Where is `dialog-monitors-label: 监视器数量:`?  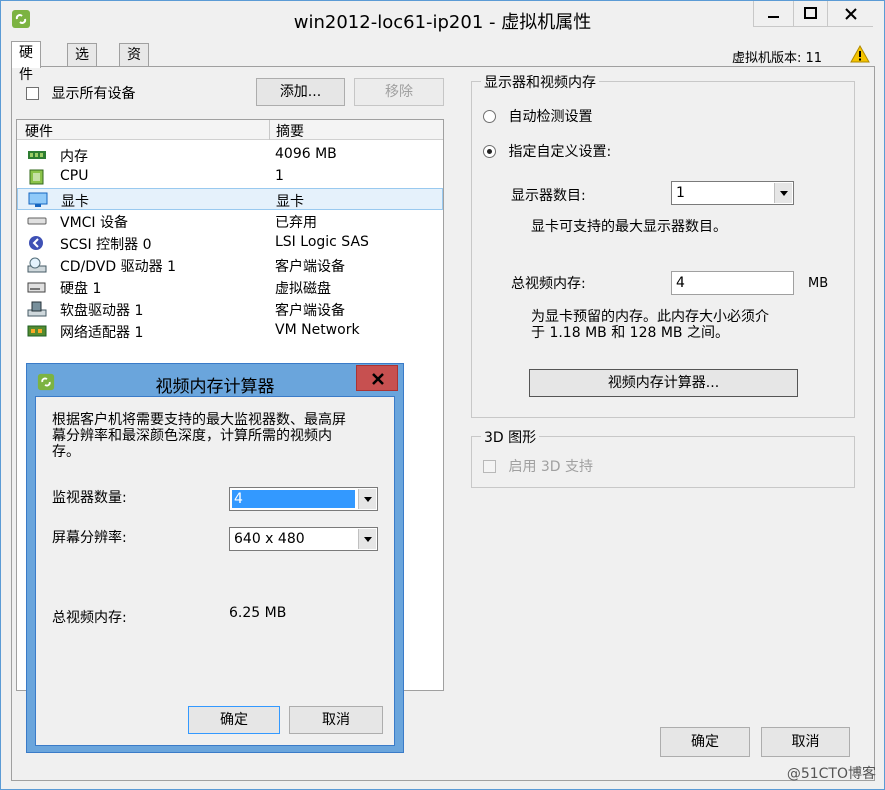
dialog-monitors-label: 监视器数量: is located at coordinates (89, 498).